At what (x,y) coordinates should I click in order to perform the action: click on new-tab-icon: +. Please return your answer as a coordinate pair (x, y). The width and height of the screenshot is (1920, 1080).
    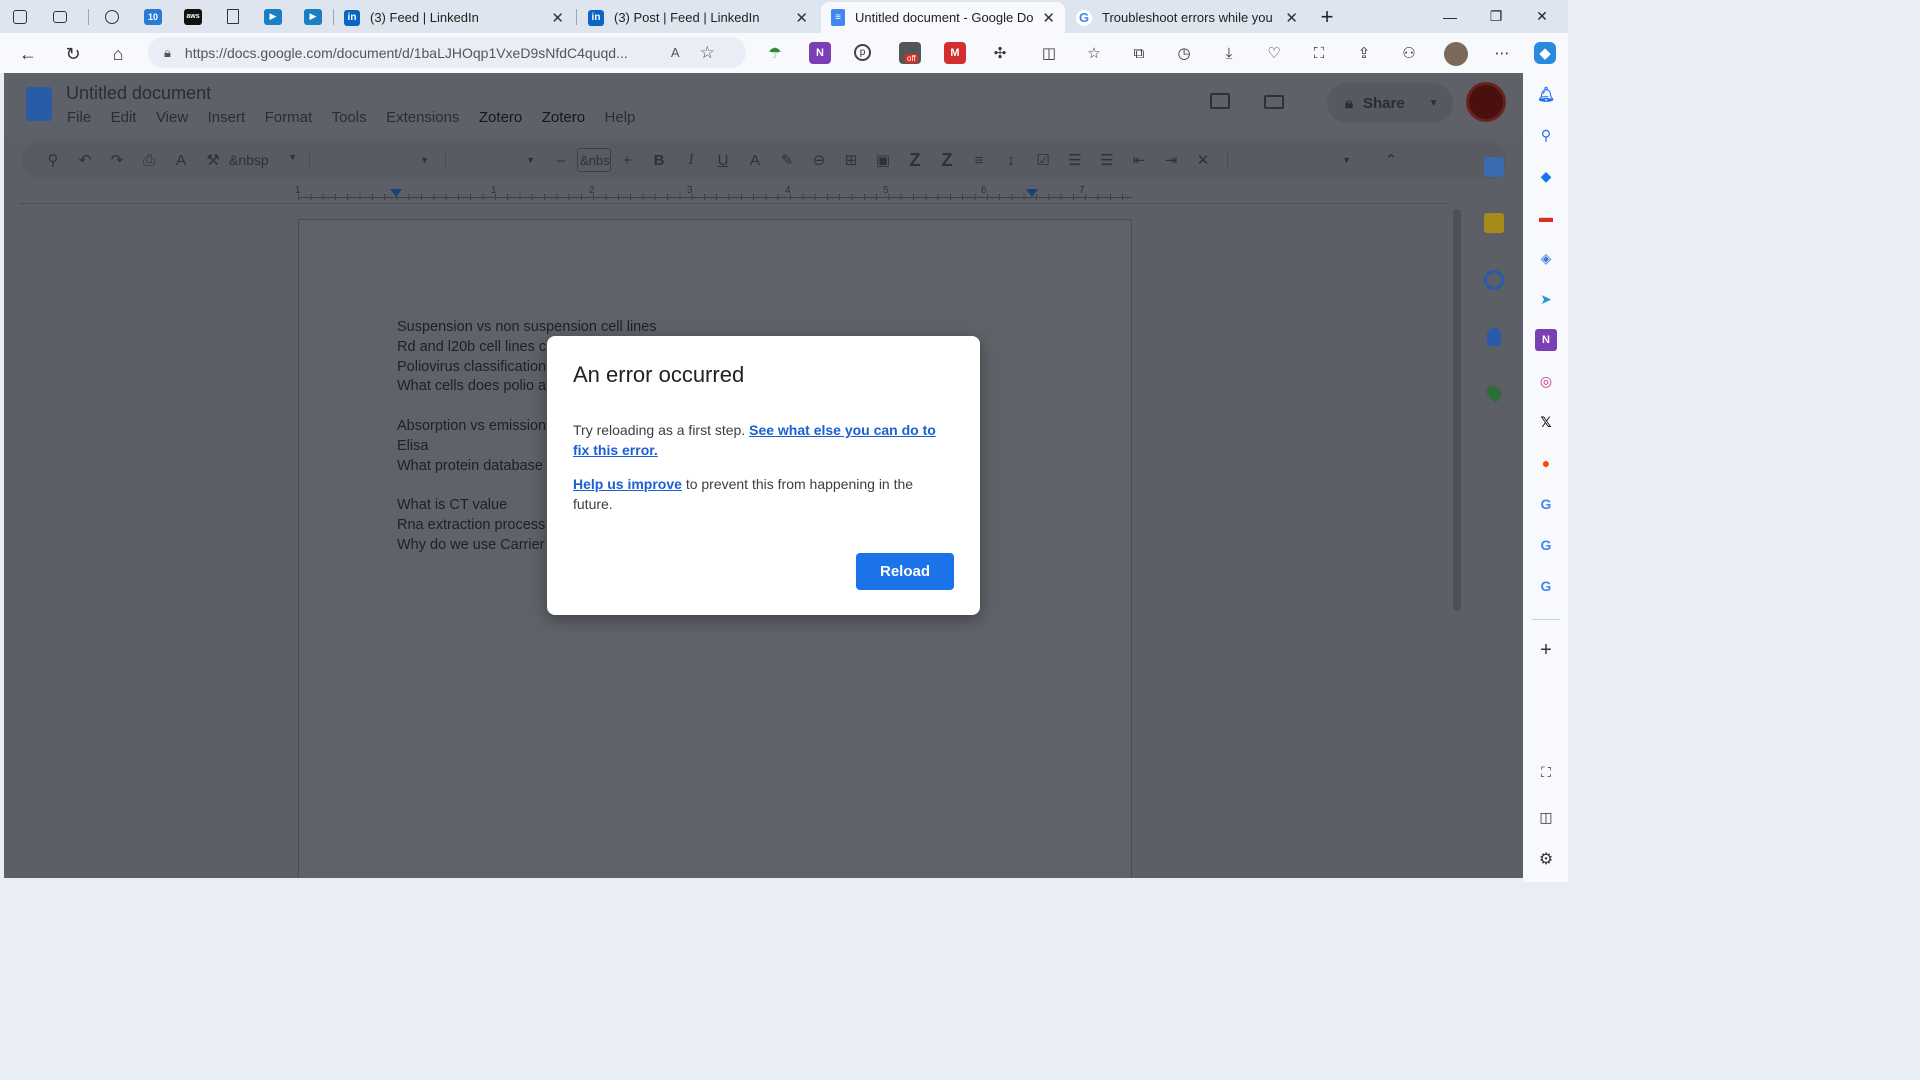
    Looking at the image, I should click on (1327, 16).